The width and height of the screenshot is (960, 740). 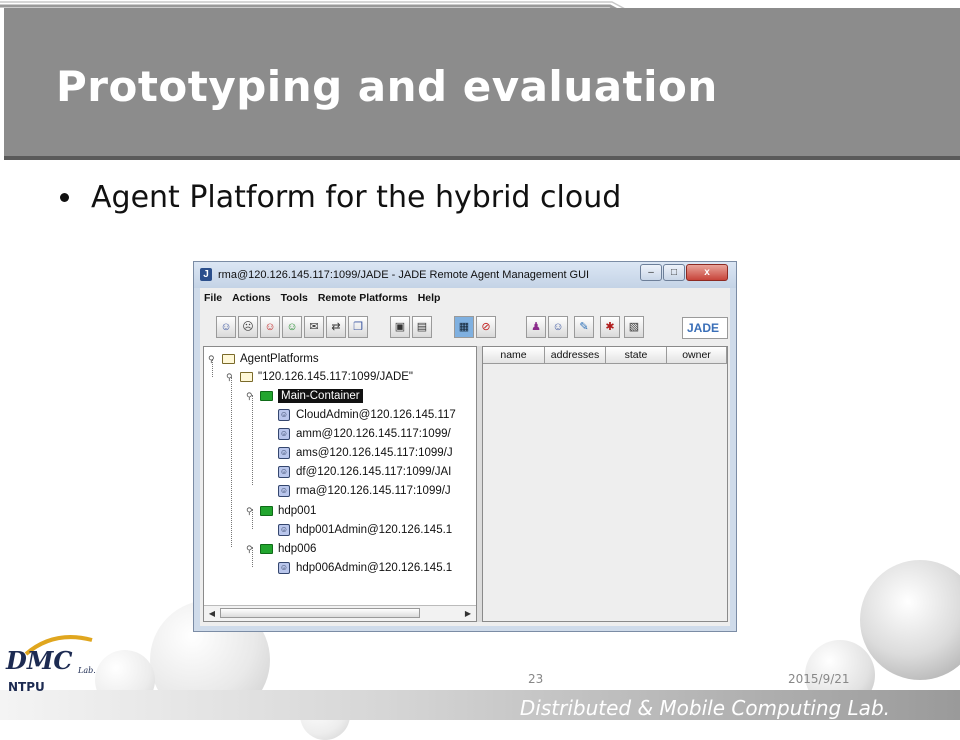 What do you see at coordinates (697, 355) in the screenshot?
I see `column-header-owner: owner` at bounding box center [697, 355].